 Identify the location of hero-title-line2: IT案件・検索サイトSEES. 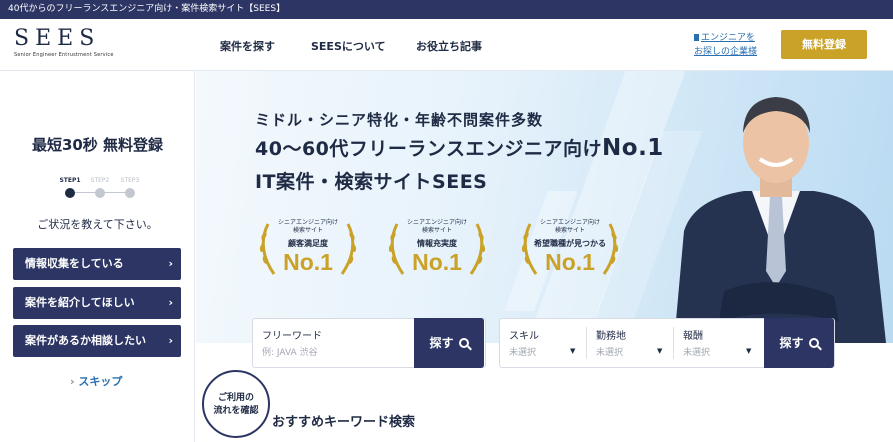
(371, 182).